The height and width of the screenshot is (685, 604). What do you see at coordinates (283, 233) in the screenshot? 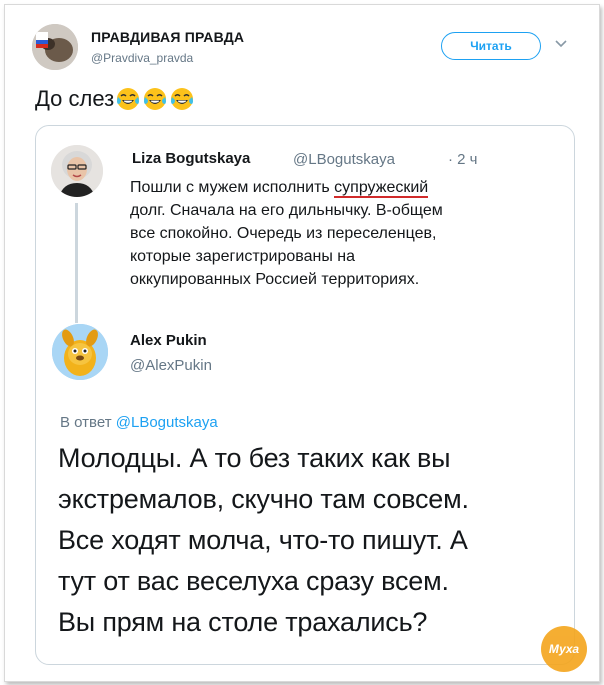
I see `quoted-line: все спокойно. Очередь из переселенцев,` at bounding box center [283, 233].